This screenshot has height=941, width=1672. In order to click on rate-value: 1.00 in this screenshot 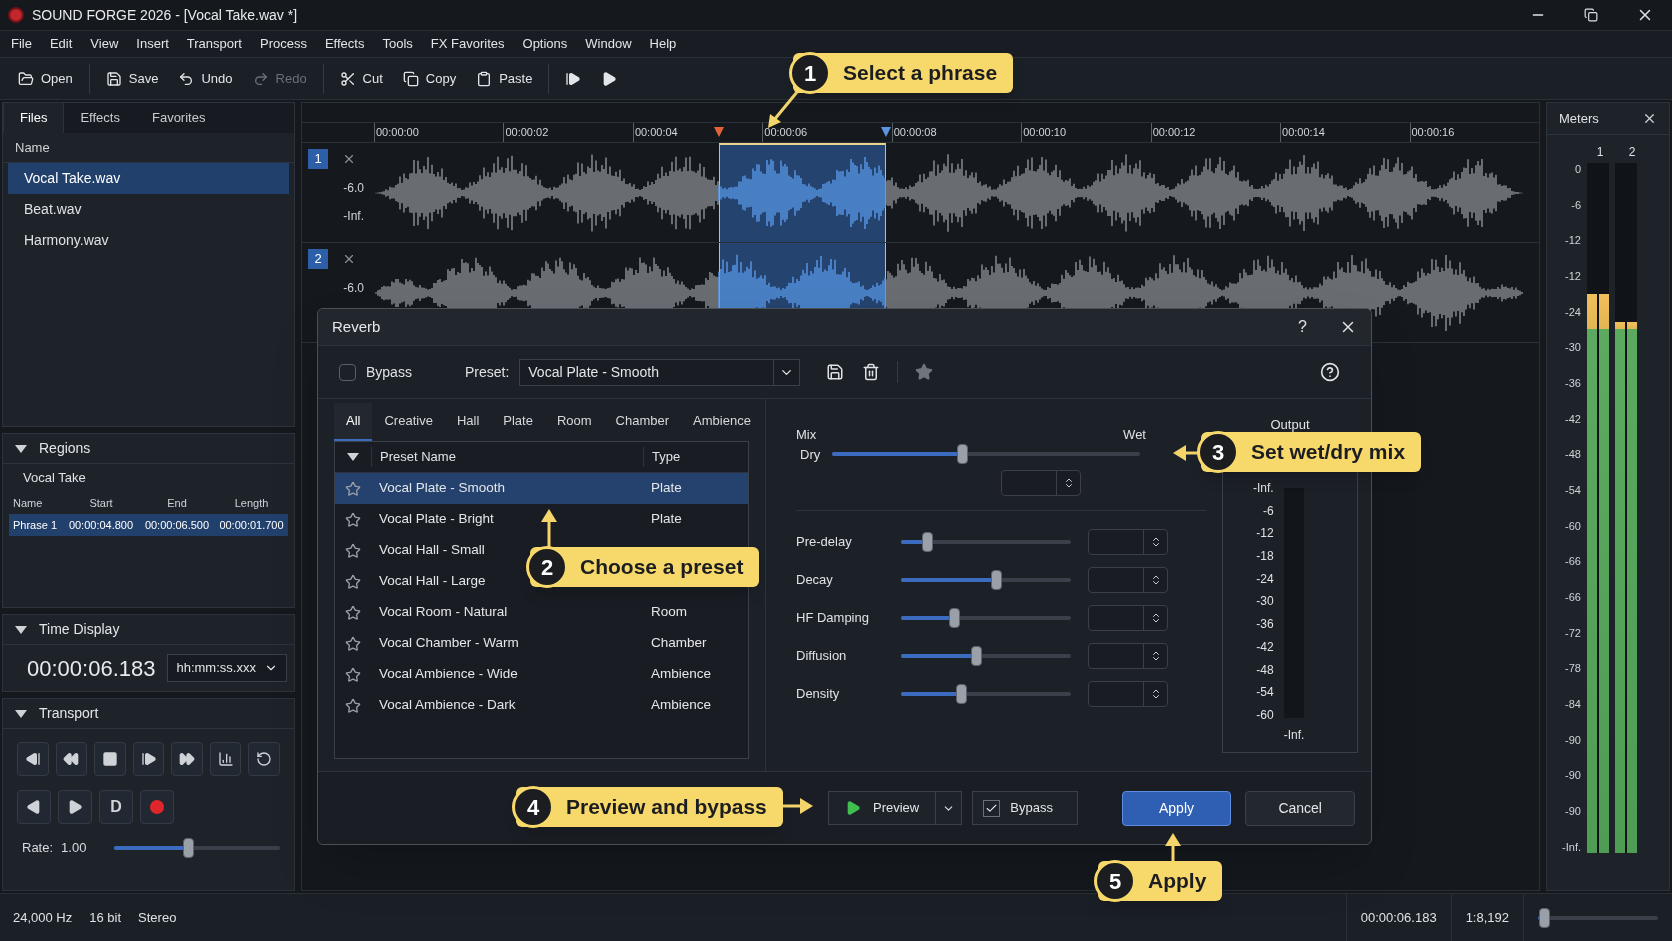, I will do `click(74, 848)`.